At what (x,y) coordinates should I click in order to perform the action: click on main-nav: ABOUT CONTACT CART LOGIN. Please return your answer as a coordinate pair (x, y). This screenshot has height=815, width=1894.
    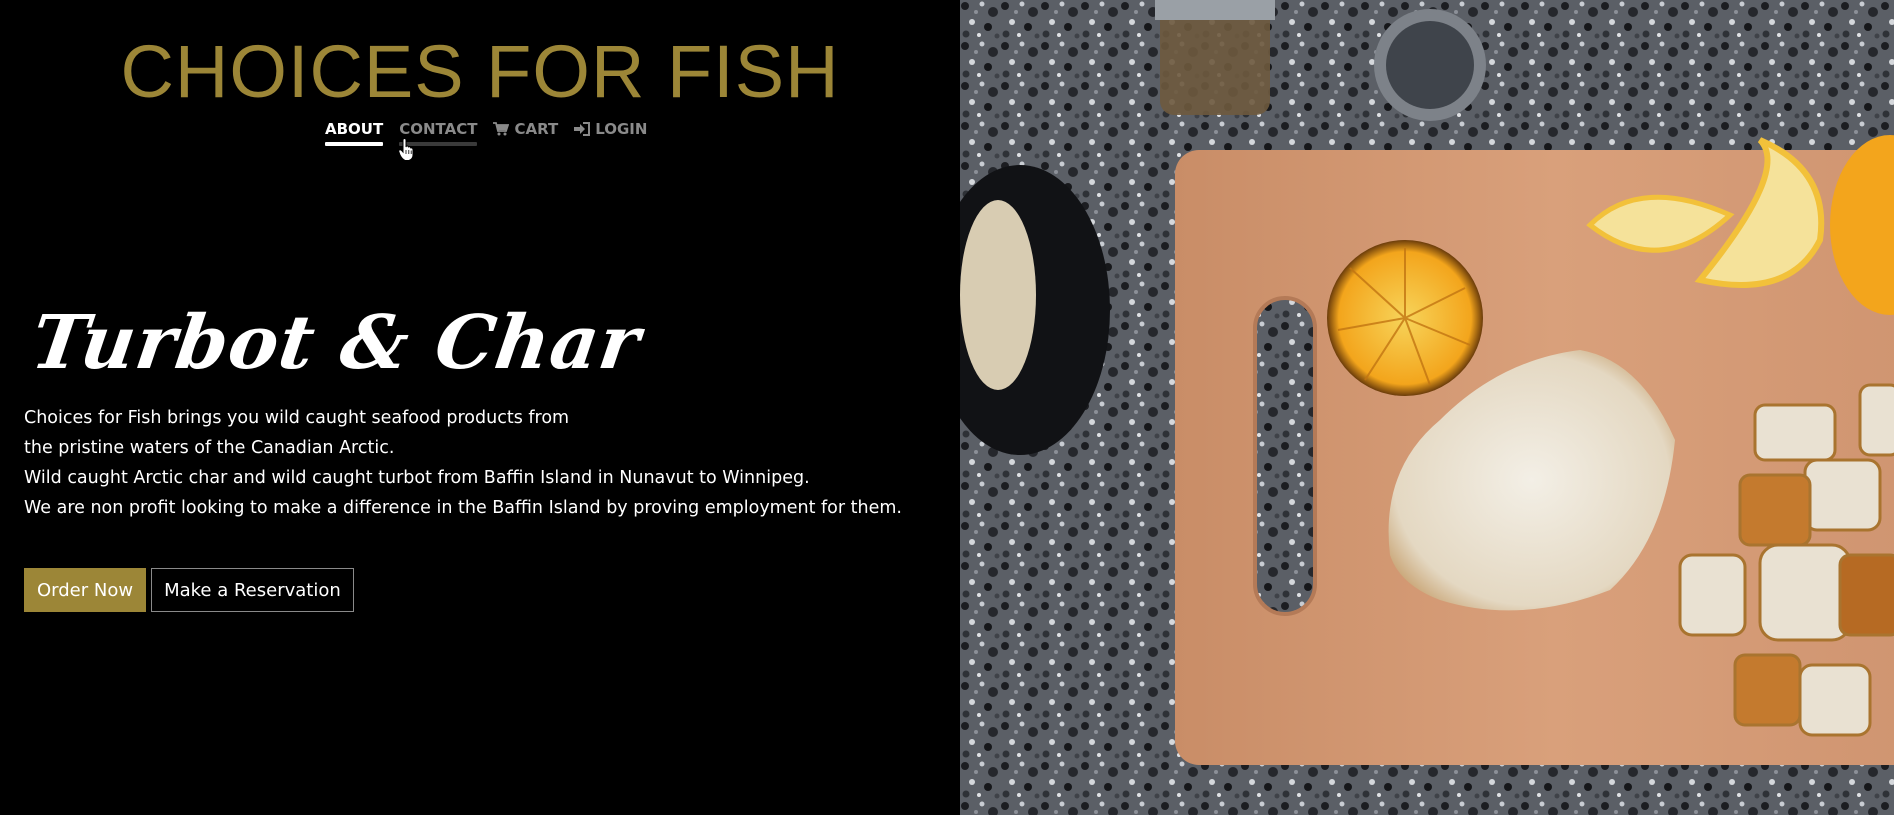
    Looking at the image, I should click on (486, 133).